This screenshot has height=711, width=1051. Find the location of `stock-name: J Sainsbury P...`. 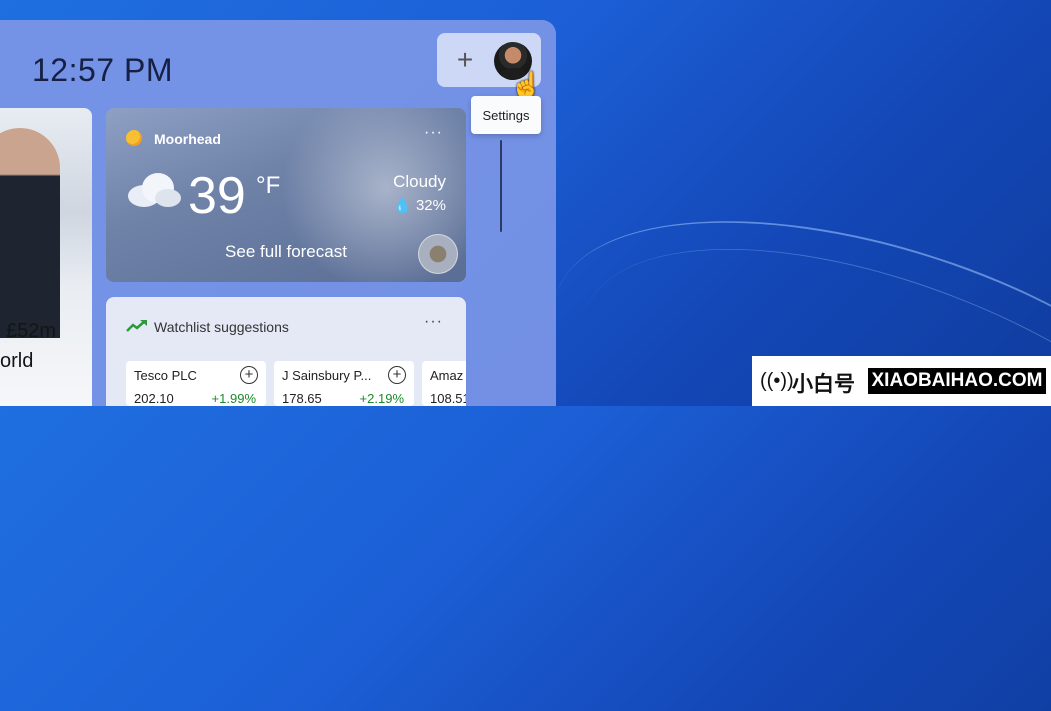

stock-name: J Sainsbury P... is located at coordinates (327, 375).